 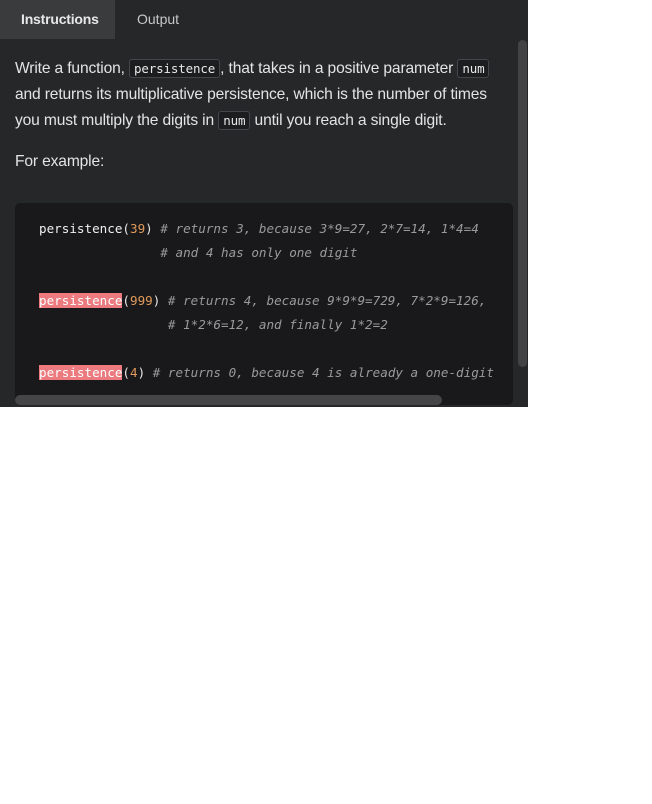 What do you see at coordinates (81, 228) in the screenshot?
I see `function-name: persistence` at bounding box center [81, 228].